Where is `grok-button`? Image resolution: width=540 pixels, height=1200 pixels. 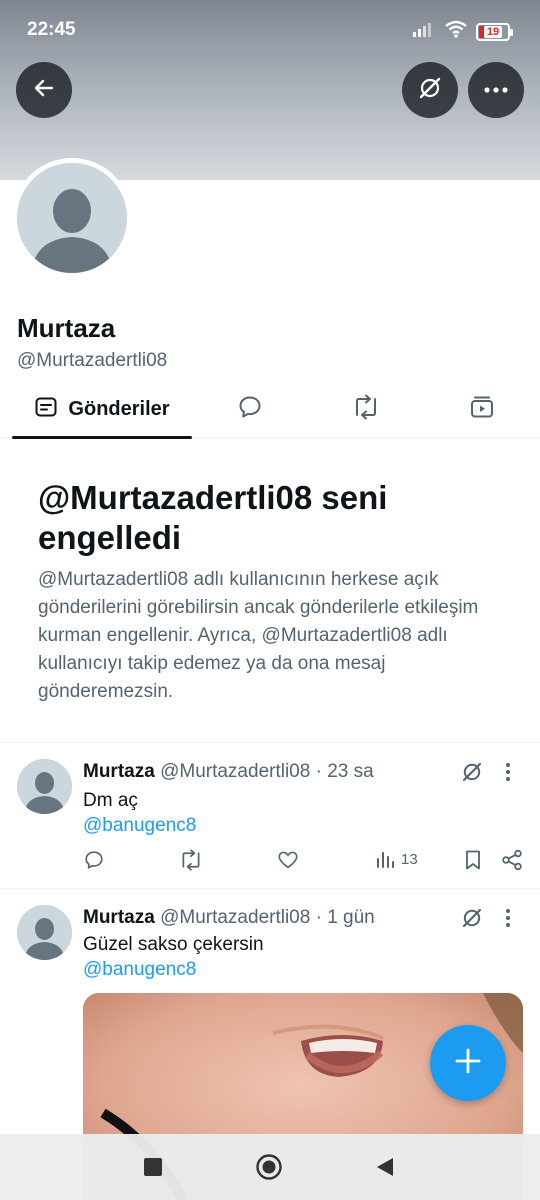 grok-button is located at coordinates (430, 90).